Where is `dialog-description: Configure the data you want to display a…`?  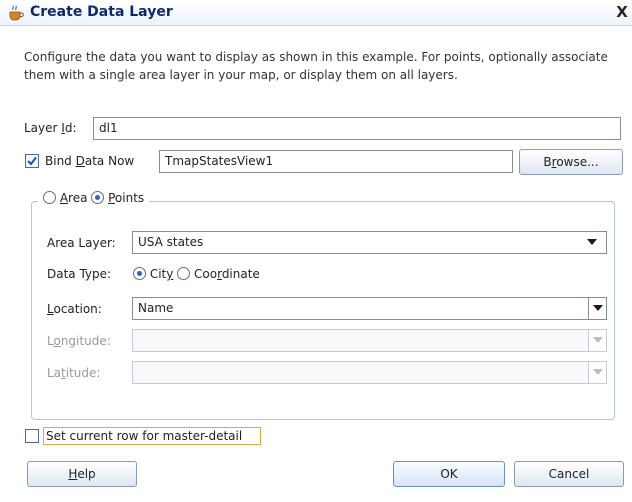
dialog-description: Configure the data you want to display a… is located at coordinates (316, 66).